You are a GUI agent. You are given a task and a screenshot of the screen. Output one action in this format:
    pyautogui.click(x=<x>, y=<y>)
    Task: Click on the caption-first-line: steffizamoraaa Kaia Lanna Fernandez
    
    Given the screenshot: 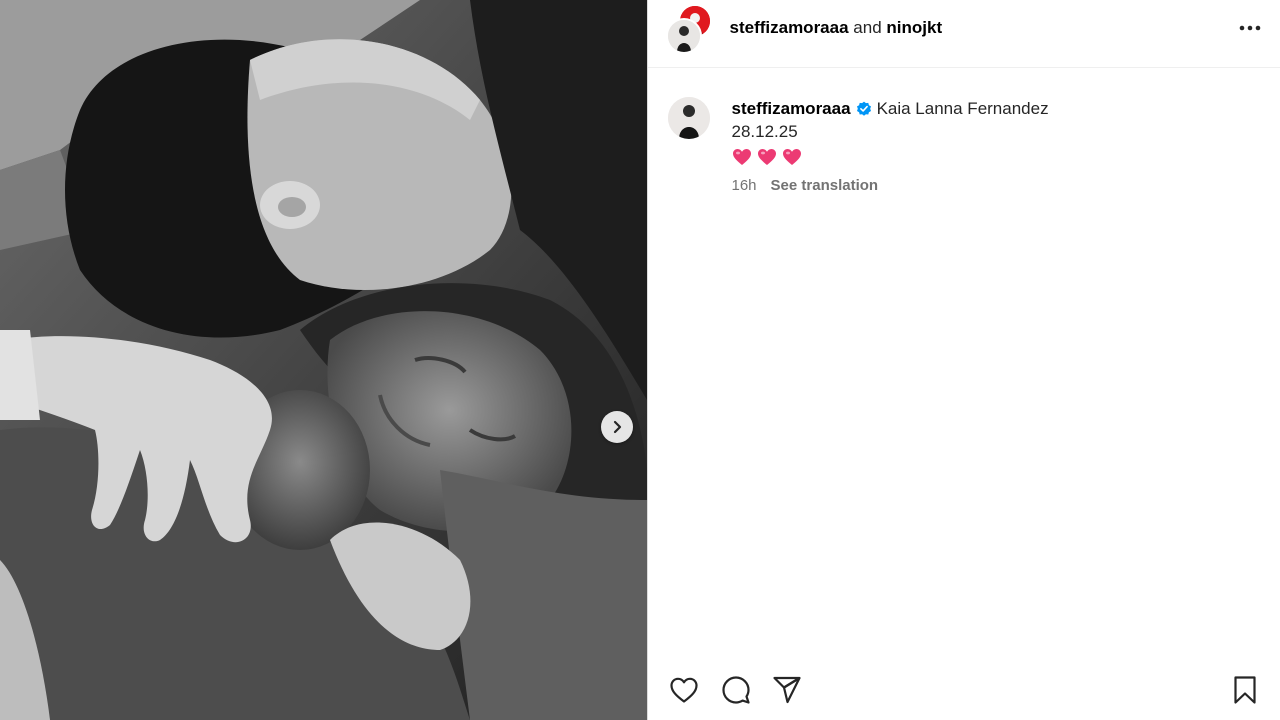 What is the action you would take?
    pyautogui.click(x=992, y=108)
    